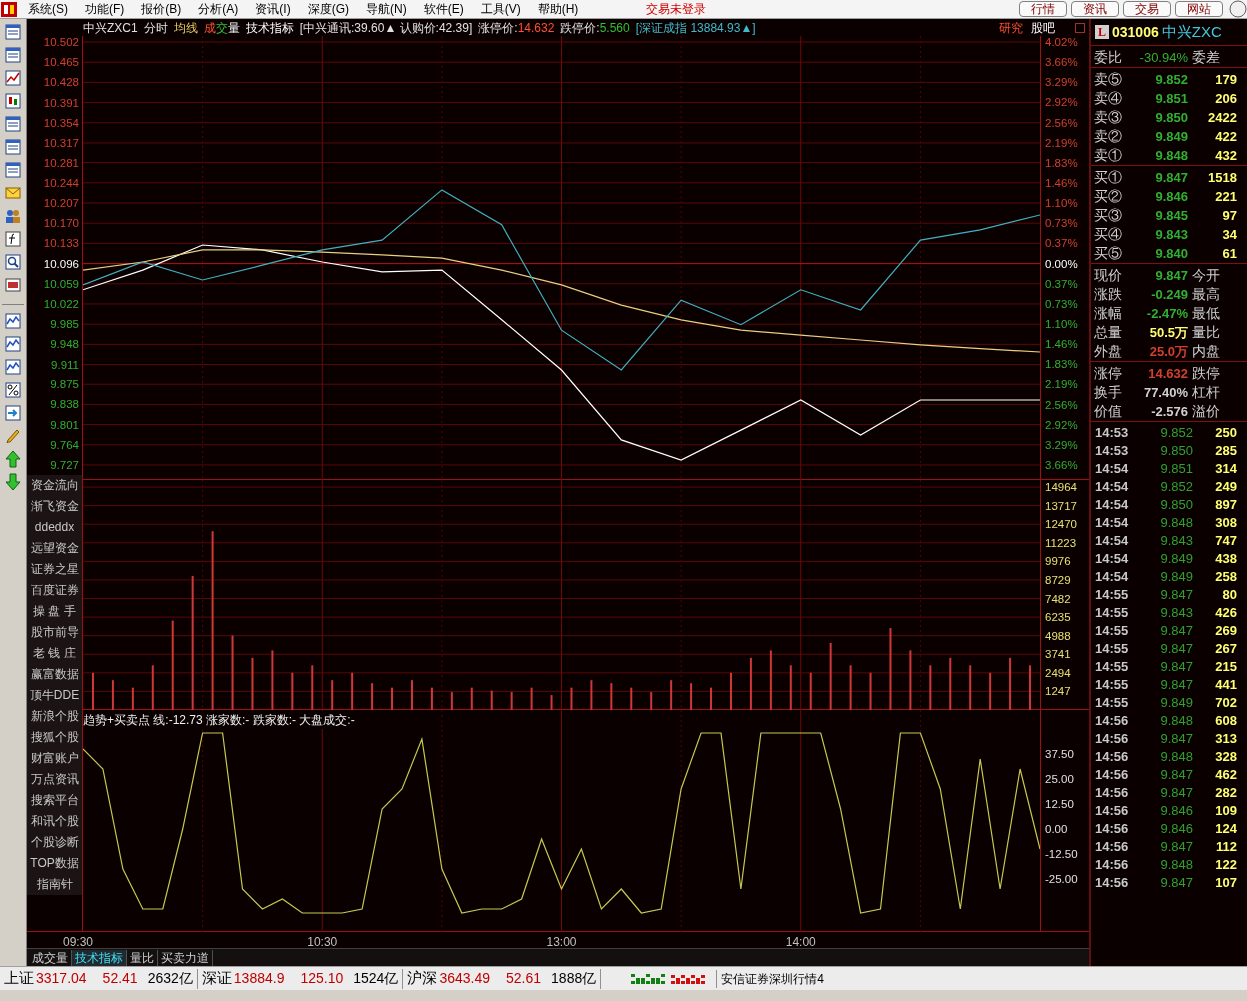  Describe the element at coordinates (1168, 332) in the screenshot. I see `quote-value: 50.5万` at that location.